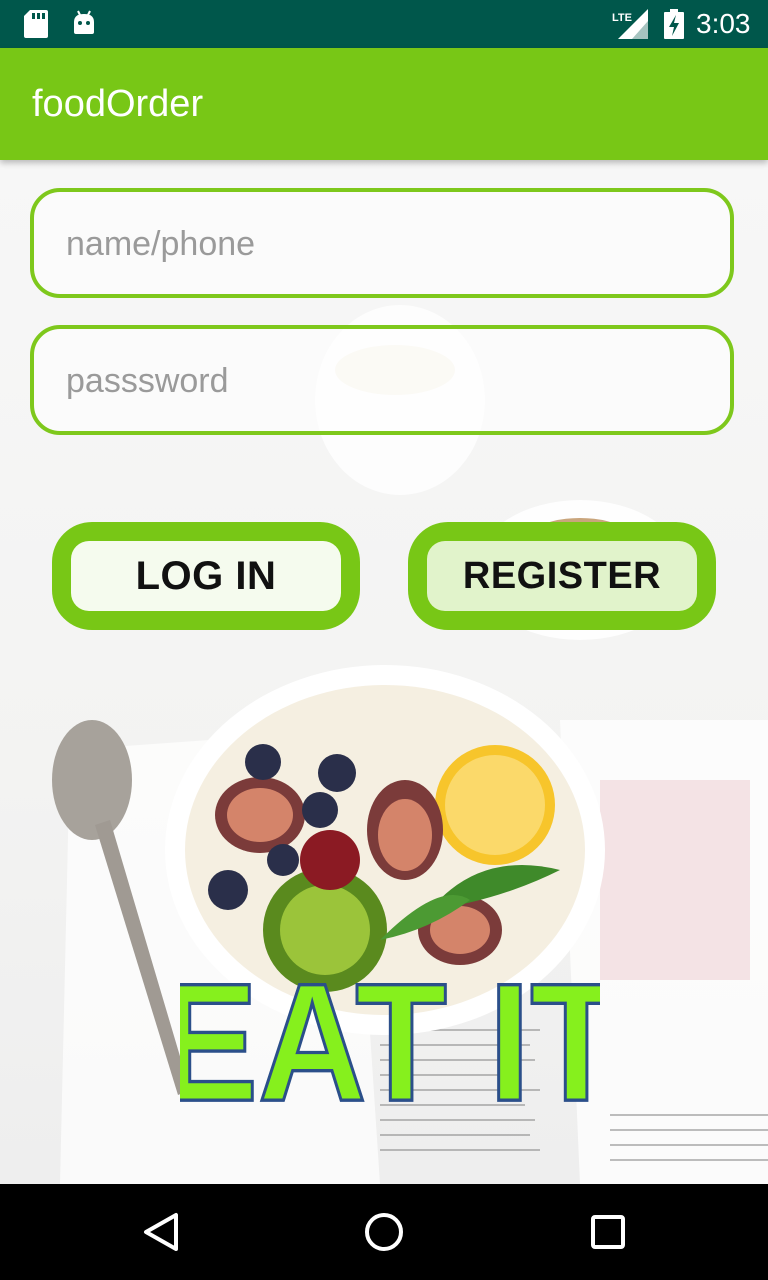 The height and width of the screenshot is (1280, 768). What do you see at coordinates (384, 24) in the screenshot?
I see `status-bar: LTE 3:03` at bounding box center [384, 24].